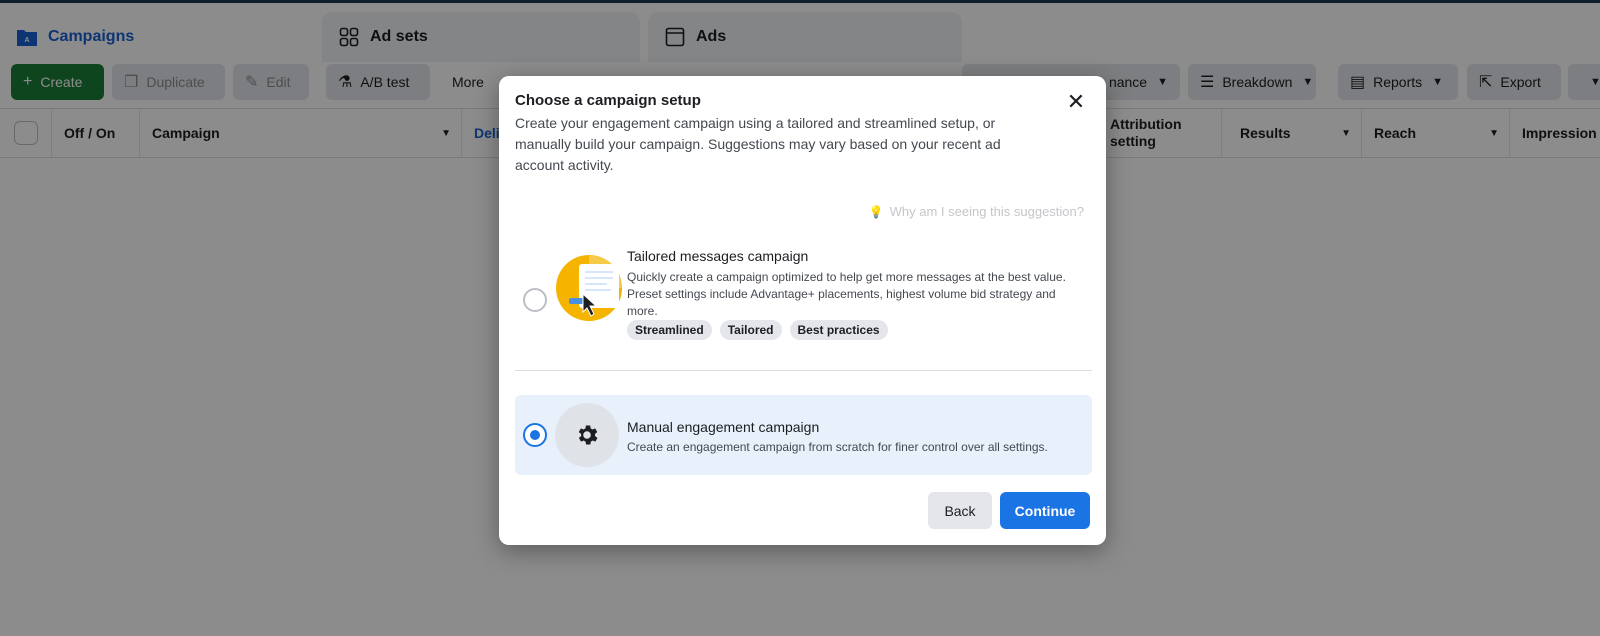 Image resolution: width=1600 pixels, height=636 pixels. Describe the element at coordinates (960, 510) in the screenshot. I see `back-button: Back` at that location.